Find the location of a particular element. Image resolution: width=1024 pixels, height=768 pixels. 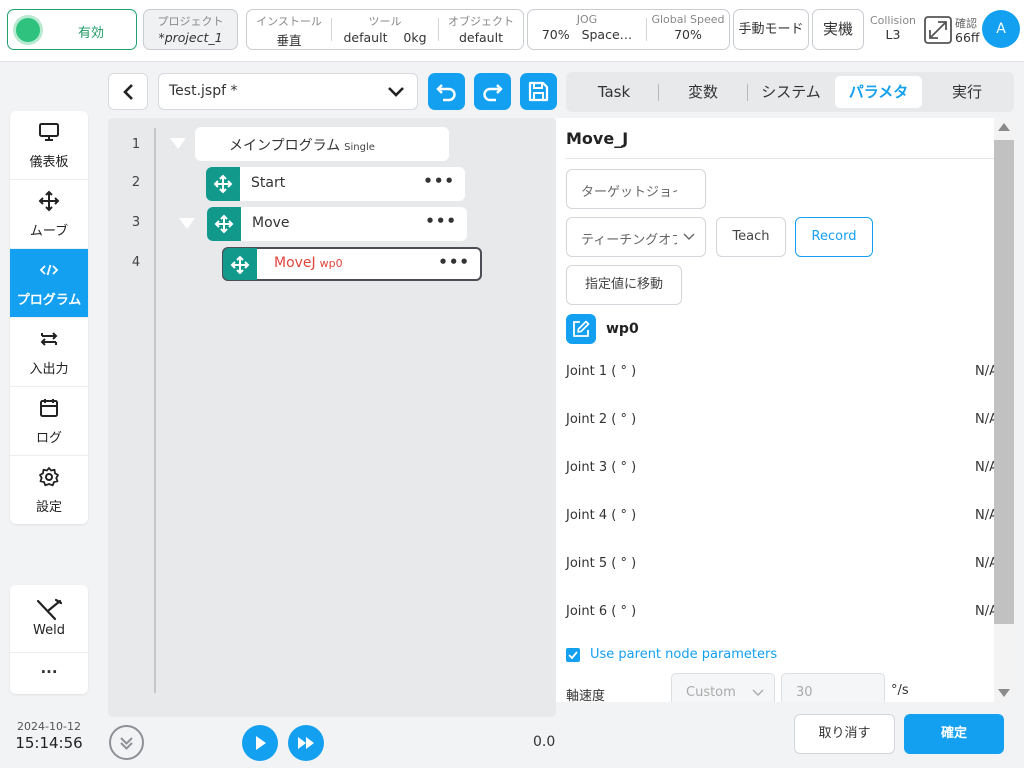

tab-variables: 変数 is located at coordinates (703, 92).